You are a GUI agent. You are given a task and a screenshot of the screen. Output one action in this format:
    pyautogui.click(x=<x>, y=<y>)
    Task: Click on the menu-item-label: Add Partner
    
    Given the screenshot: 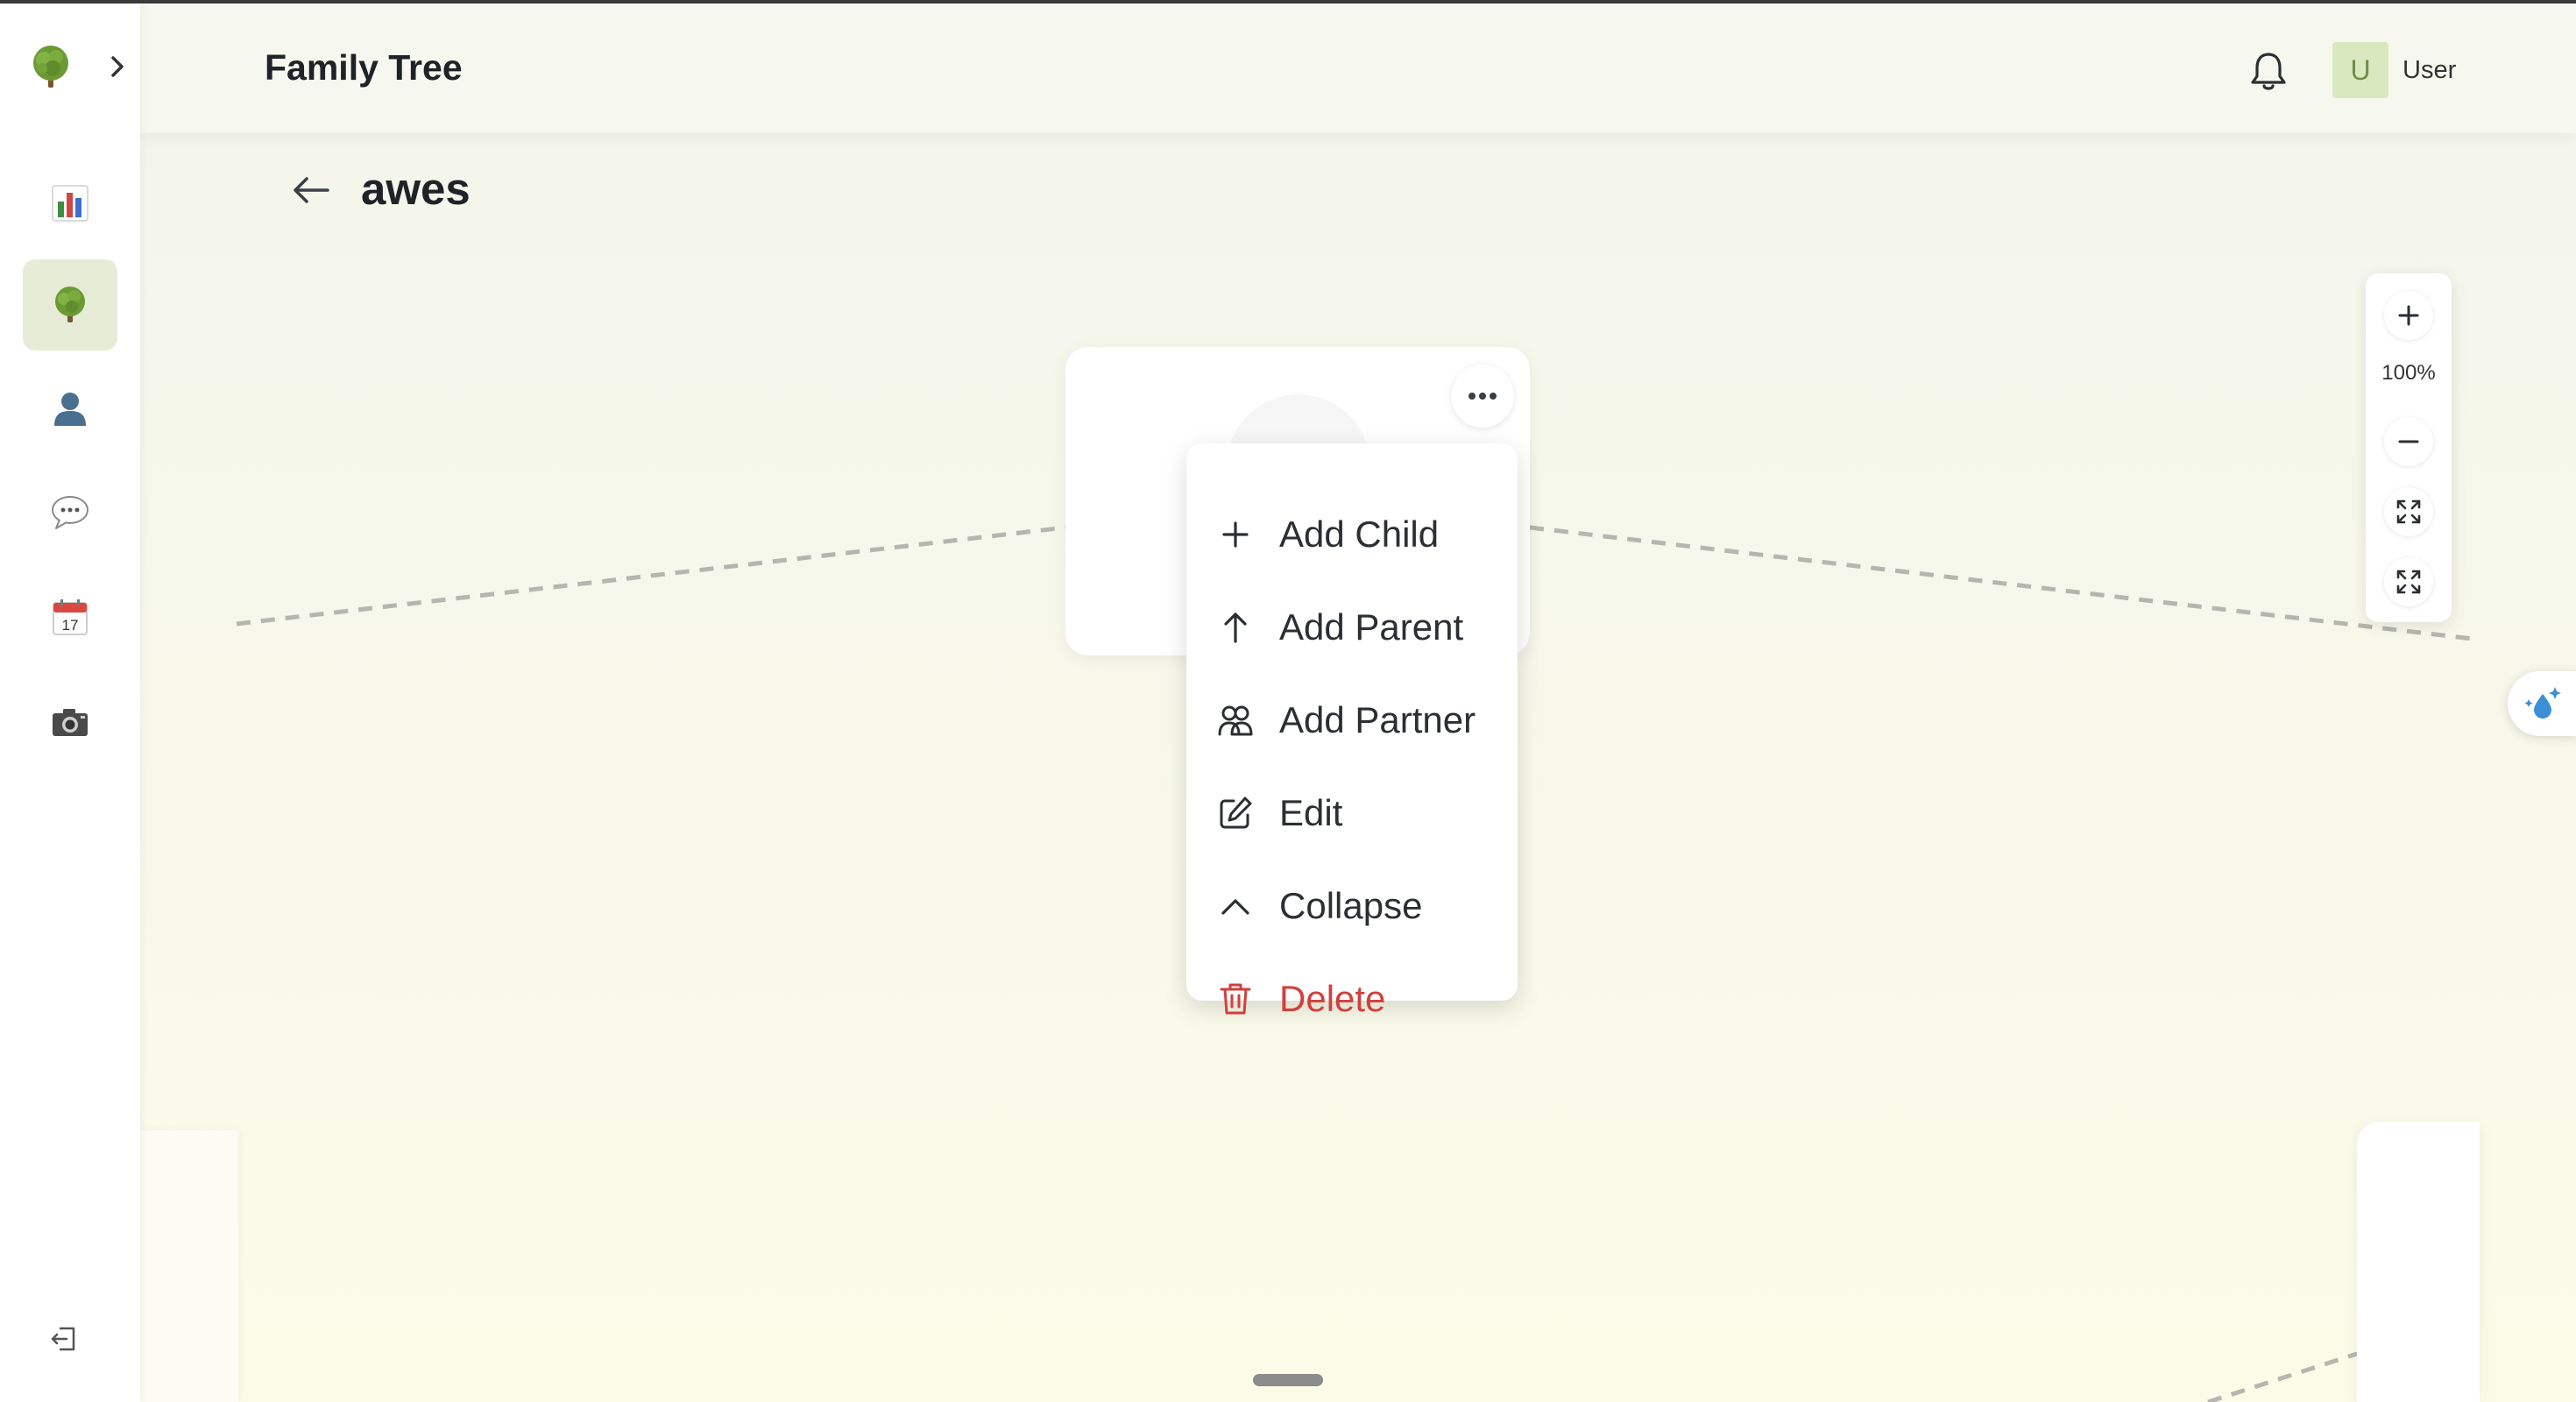 What is the action you would take?
    pyautogui.click(x=1377, y=719)
    